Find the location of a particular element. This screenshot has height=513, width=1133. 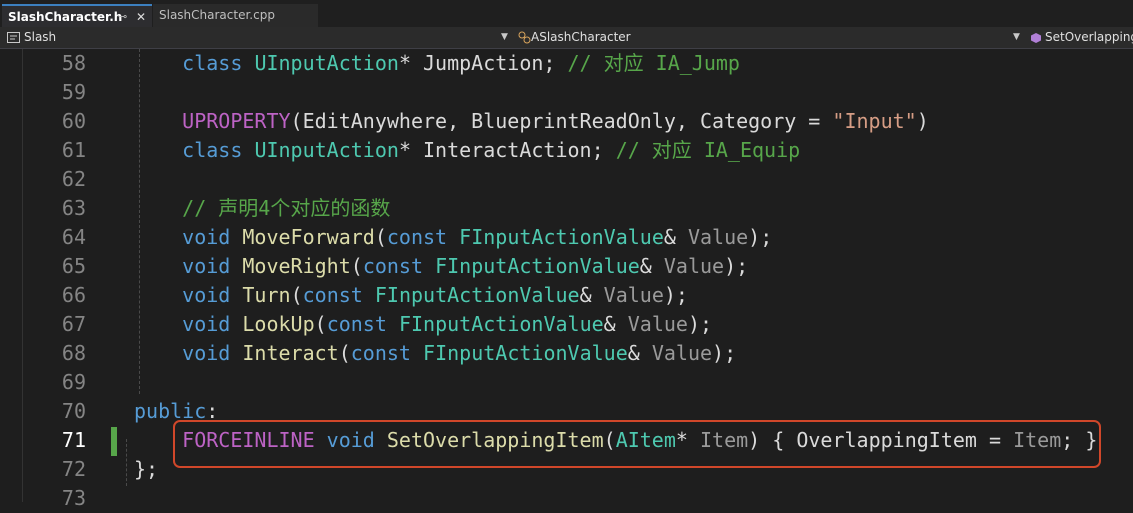

tab-bar: SlashCharacter.h ⊸ ✕ SlashCharacter.cpp is located at coordinates (566, 13).